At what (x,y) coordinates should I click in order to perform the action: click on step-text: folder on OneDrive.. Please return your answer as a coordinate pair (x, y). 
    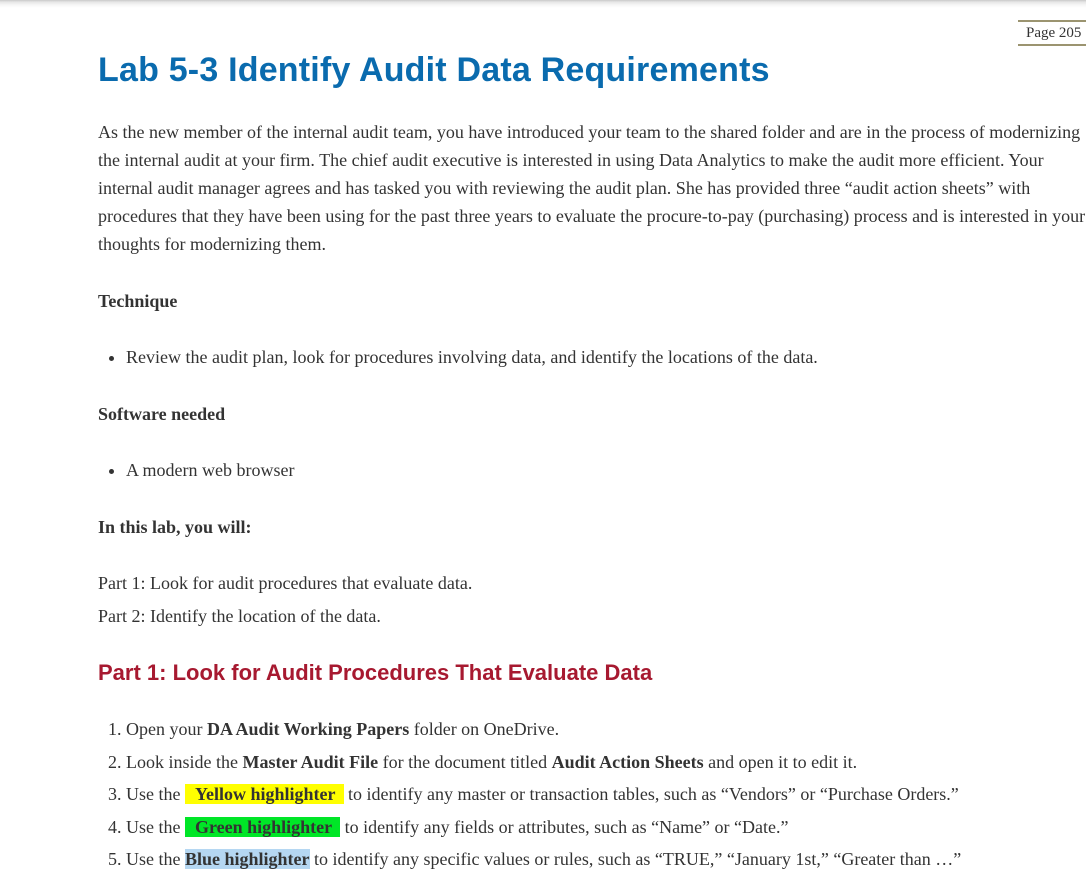
    Looking at the image, I should click on (484, 729).